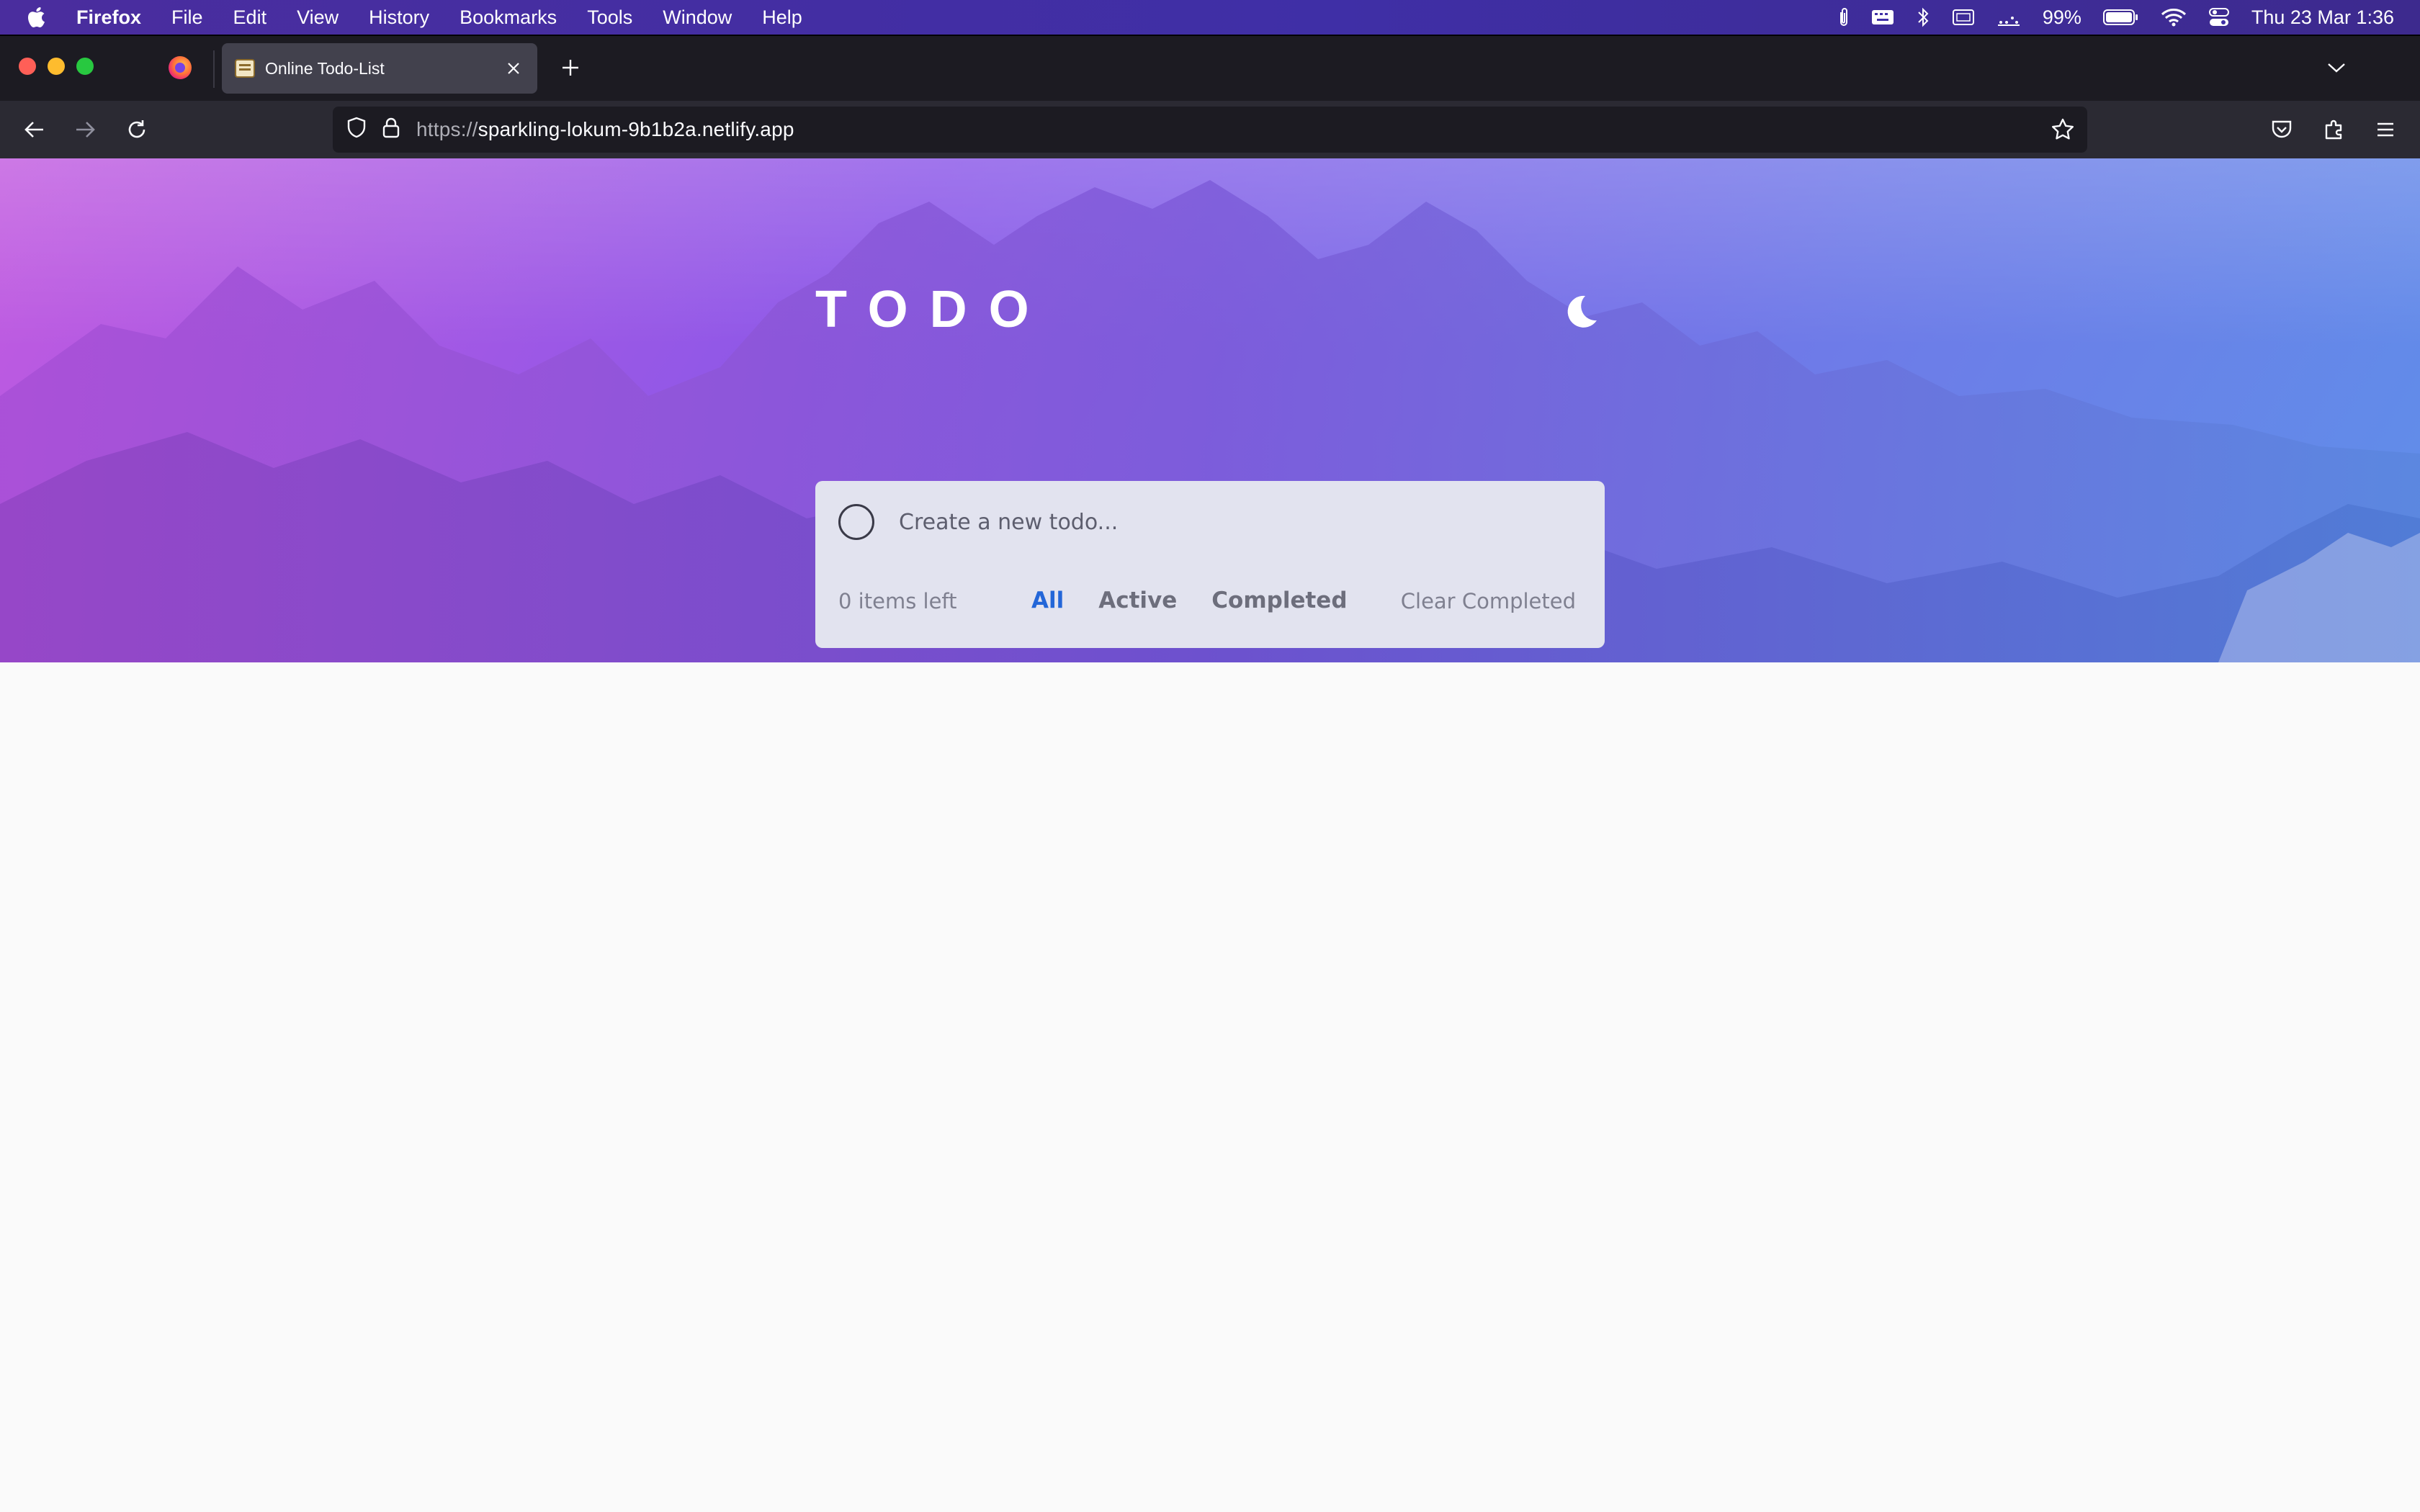 Image resolution: width=2420 pixels, height=1512 pixels. What do you see at coordinates (2336, 68) in the screenshot?
I see `list-all-tabs-icon` at bounding box center [2336, 68].